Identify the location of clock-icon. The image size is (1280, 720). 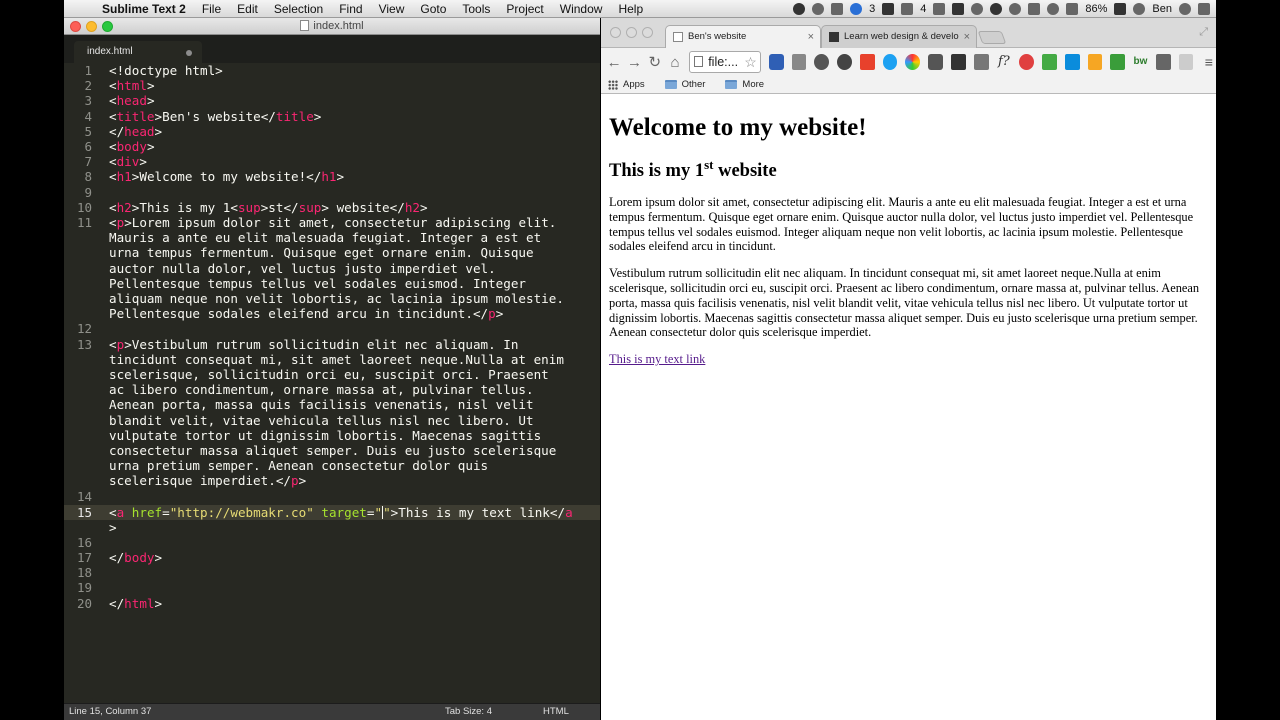
(1139, 8).